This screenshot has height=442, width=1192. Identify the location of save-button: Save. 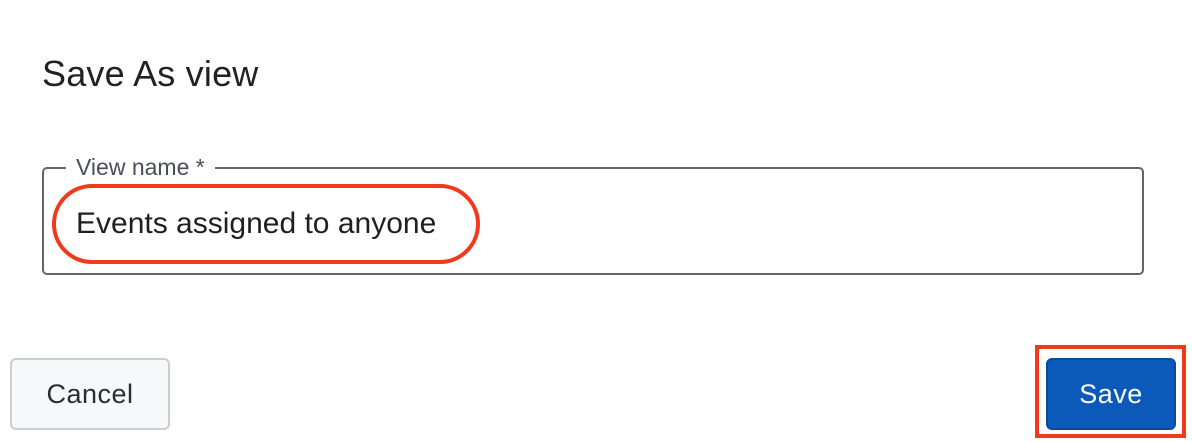
(1111, 394).